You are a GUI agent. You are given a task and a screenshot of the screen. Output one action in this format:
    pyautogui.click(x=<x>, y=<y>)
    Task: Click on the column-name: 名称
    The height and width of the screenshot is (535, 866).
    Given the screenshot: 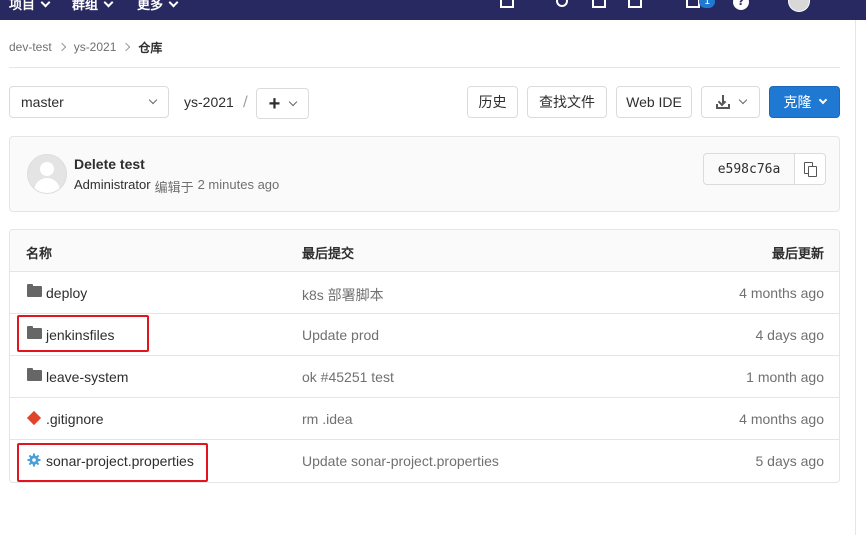 What is the action you would take?
    pyautogui.click(x=39, y=254)
    